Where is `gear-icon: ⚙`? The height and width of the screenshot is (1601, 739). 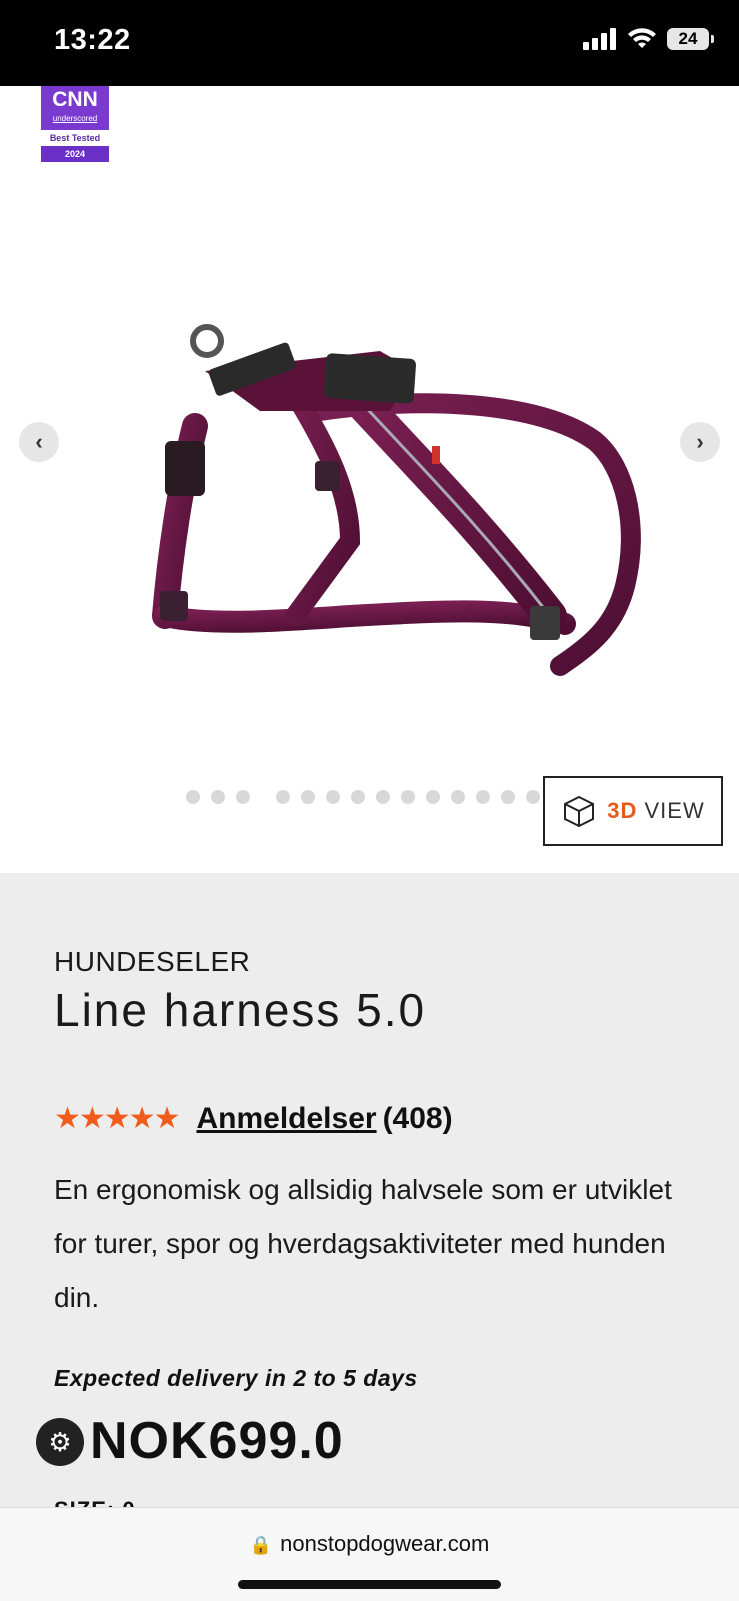
gear-icon: ⚙ is located at coordinates (60, 1441).